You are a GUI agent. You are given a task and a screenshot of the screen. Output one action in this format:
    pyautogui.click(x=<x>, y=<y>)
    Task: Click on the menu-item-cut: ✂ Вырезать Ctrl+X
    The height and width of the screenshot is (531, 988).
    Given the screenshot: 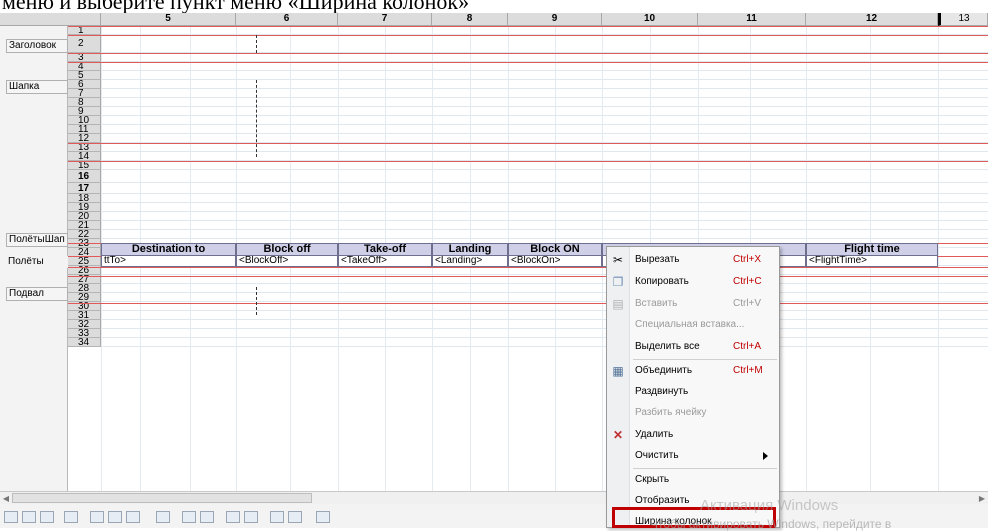 What is the action you would take?
    pyautogui.click(x=693, y=260)
    